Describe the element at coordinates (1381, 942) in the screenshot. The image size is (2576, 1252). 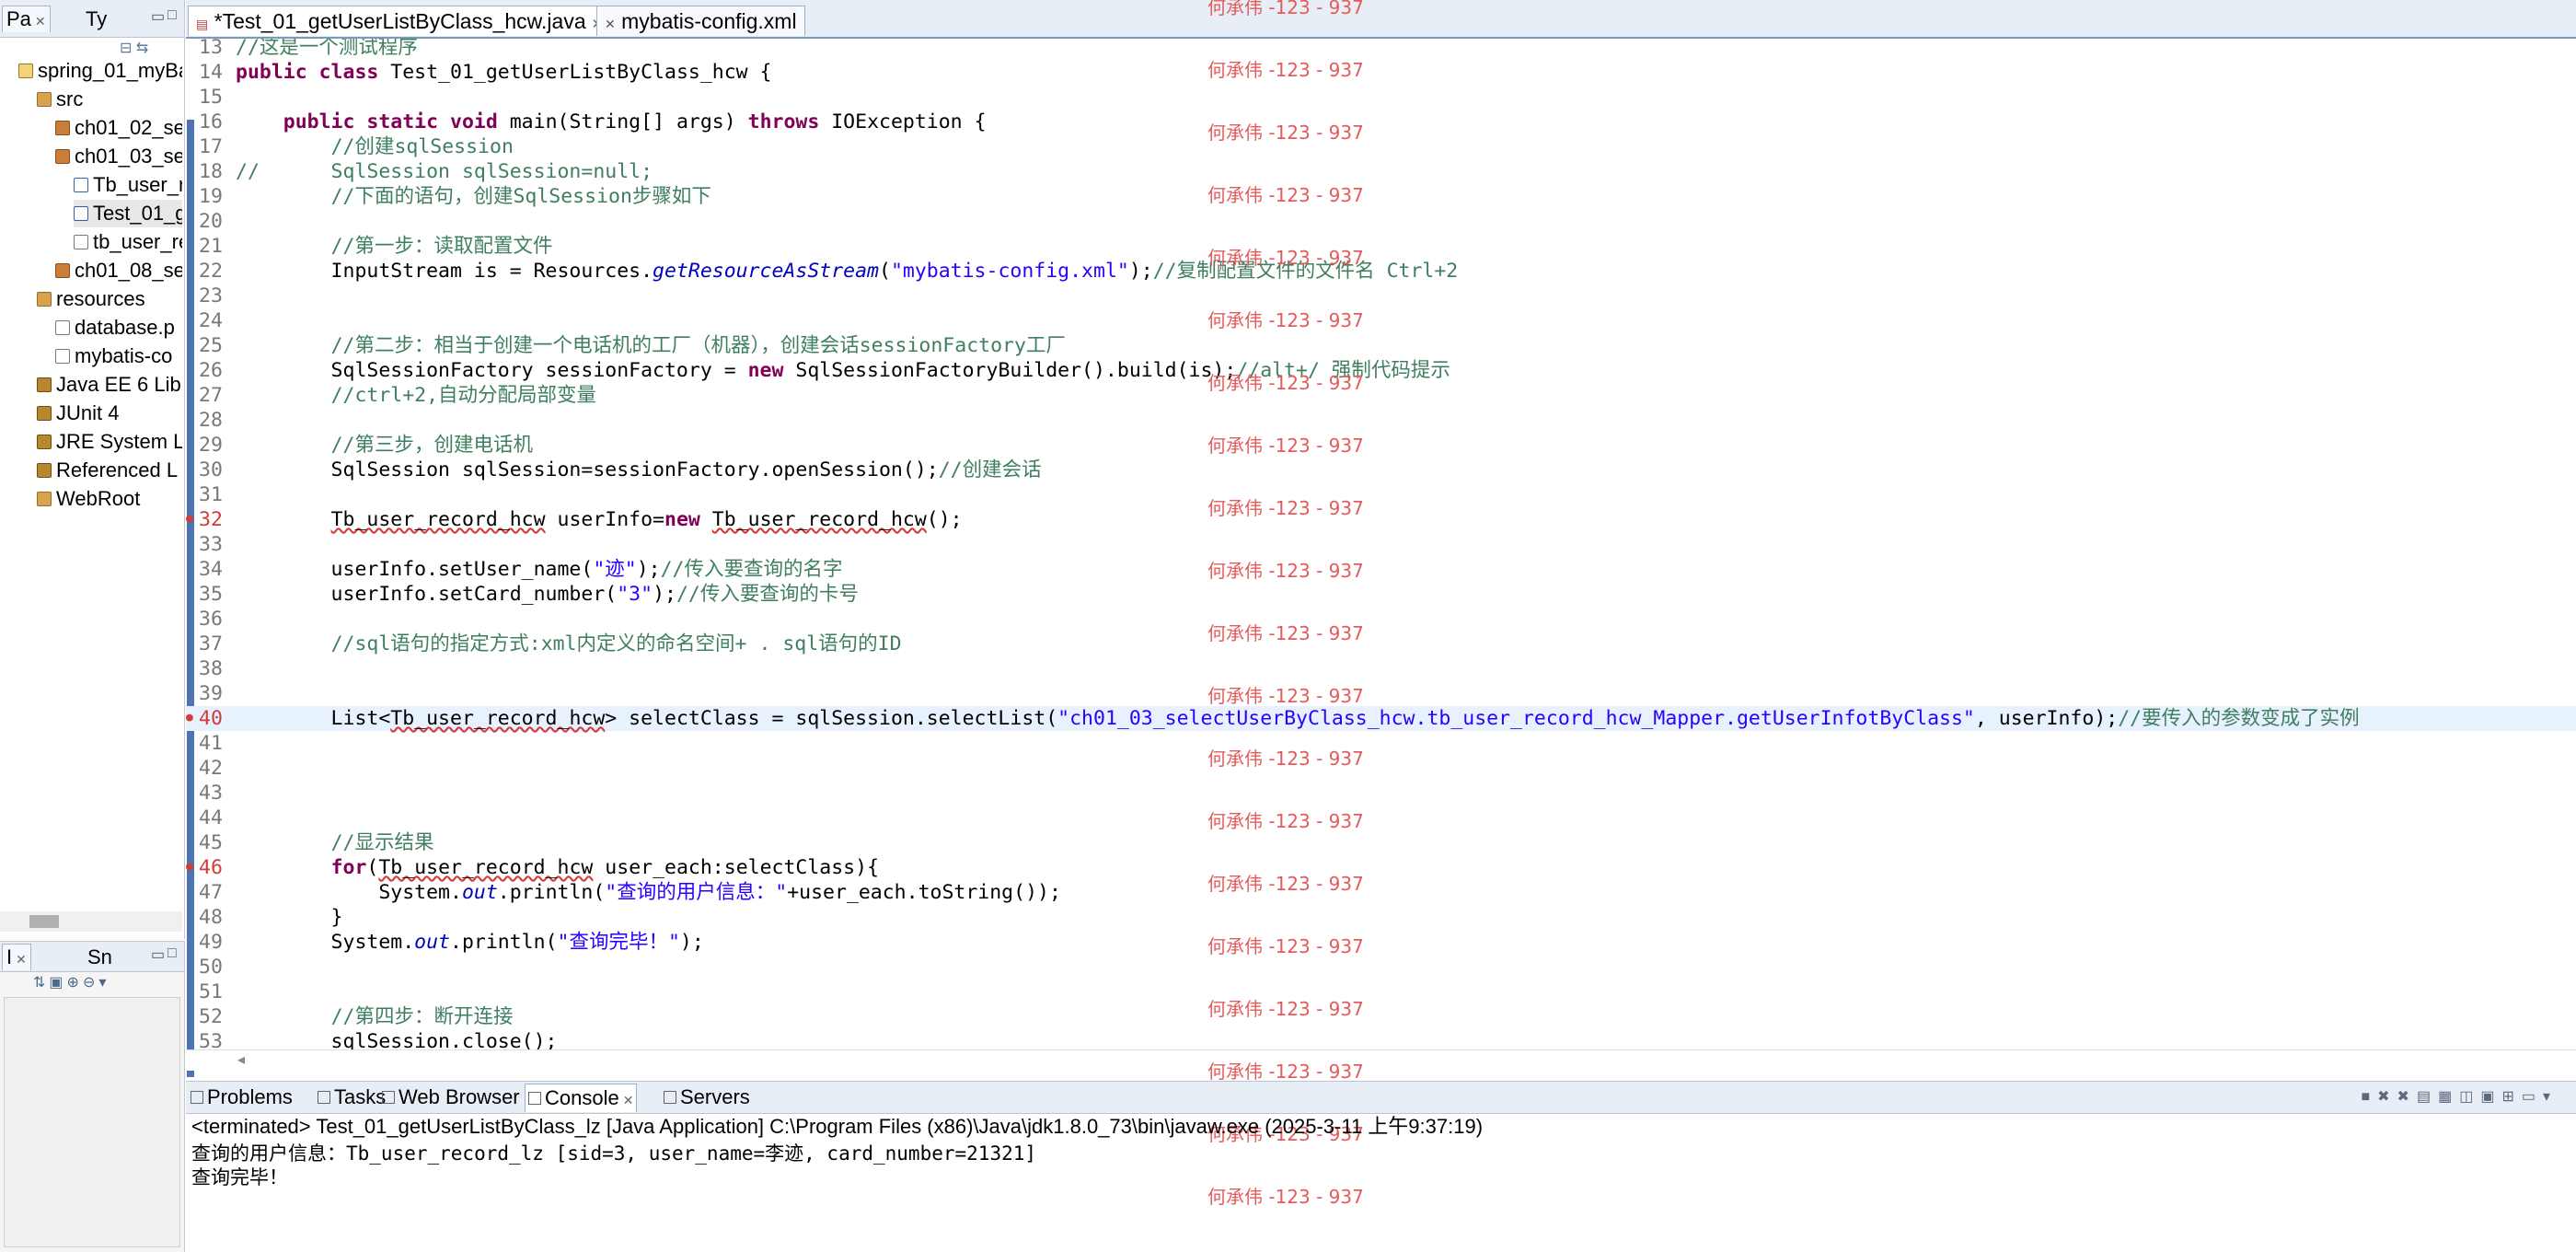
I see `code-line: 49 System.out.println("查询完毕！");` at that location.